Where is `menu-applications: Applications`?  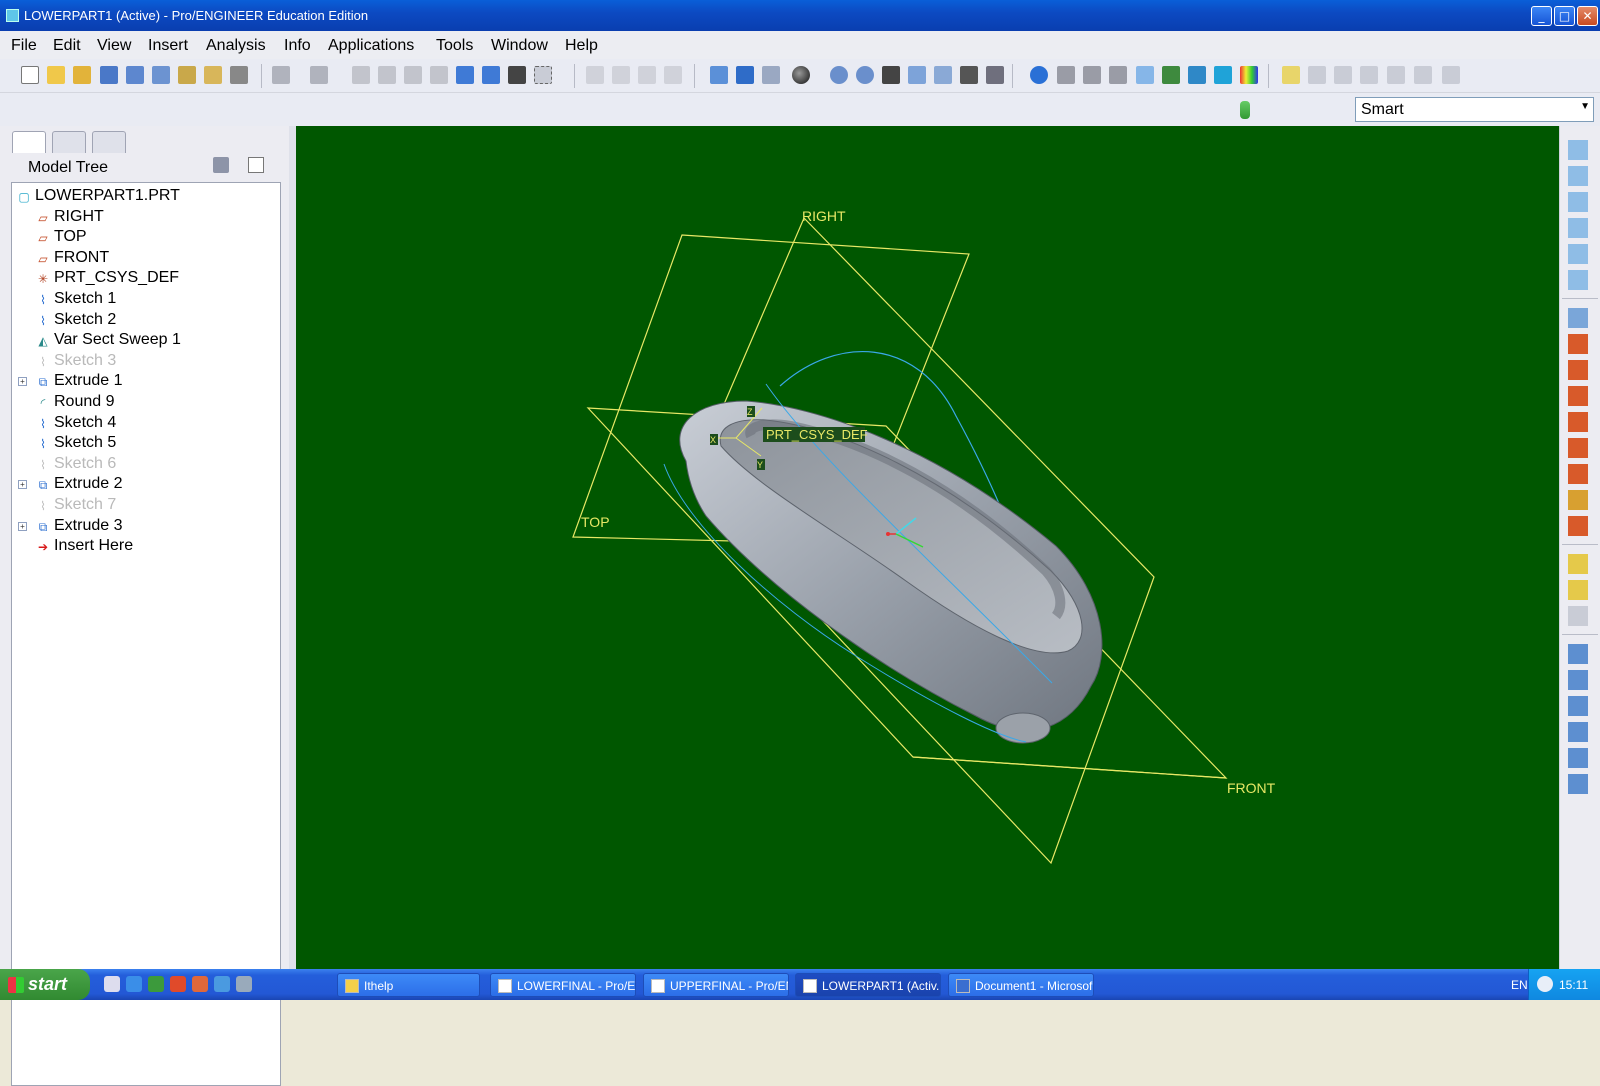 menu-applications: Applications is located at coordinates (371, 46).